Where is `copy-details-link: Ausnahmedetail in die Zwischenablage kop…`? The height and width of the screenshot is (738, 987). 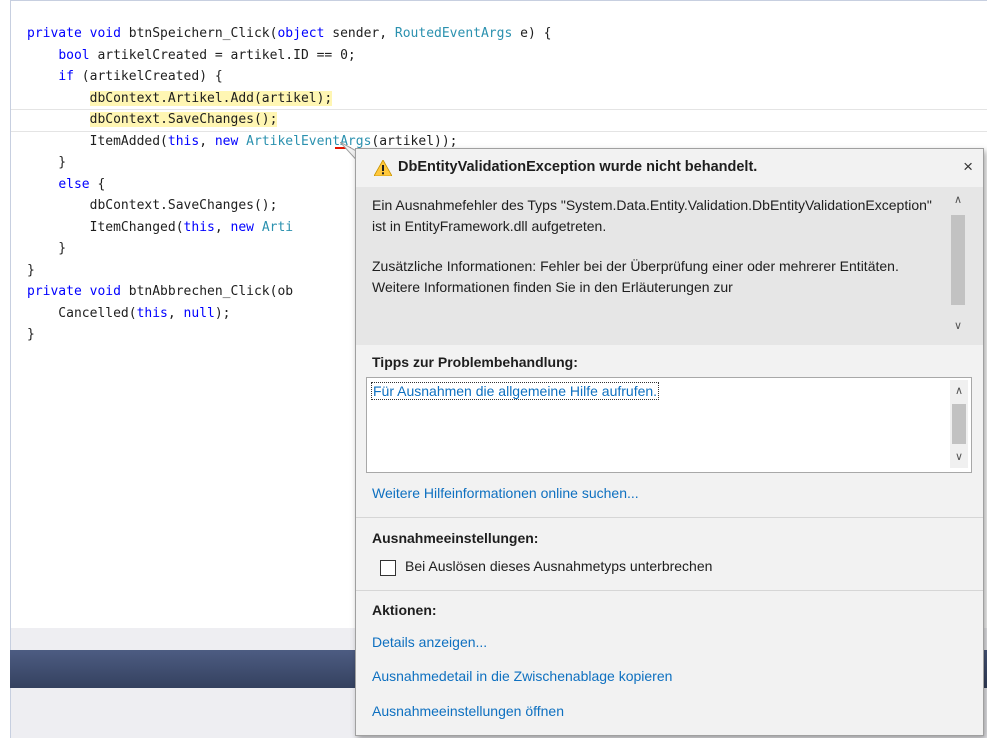
copy-details-link: Ausnahmedetail in die Zwischenablage kop… is located at coordinates (522, 676).